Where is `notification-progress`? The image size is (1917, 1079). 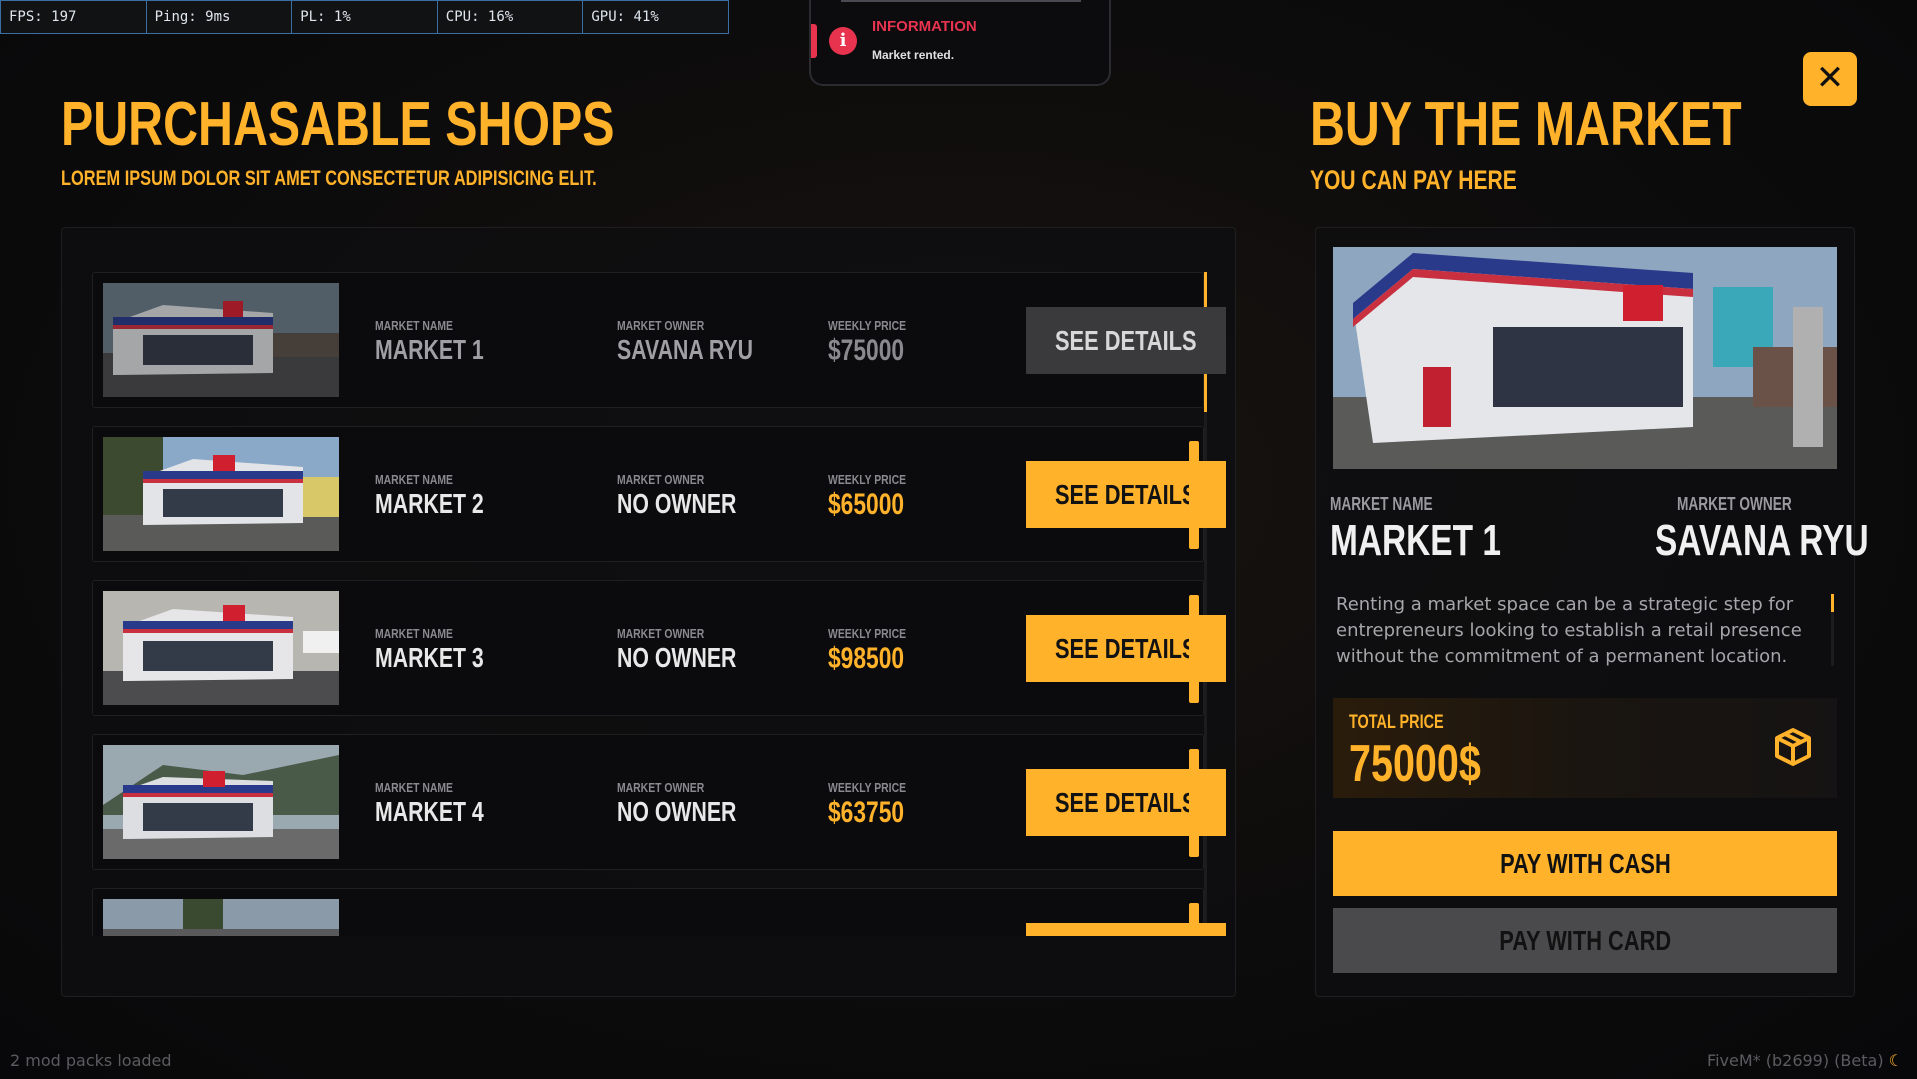
notification-progress is located at coordinates (961, 1).